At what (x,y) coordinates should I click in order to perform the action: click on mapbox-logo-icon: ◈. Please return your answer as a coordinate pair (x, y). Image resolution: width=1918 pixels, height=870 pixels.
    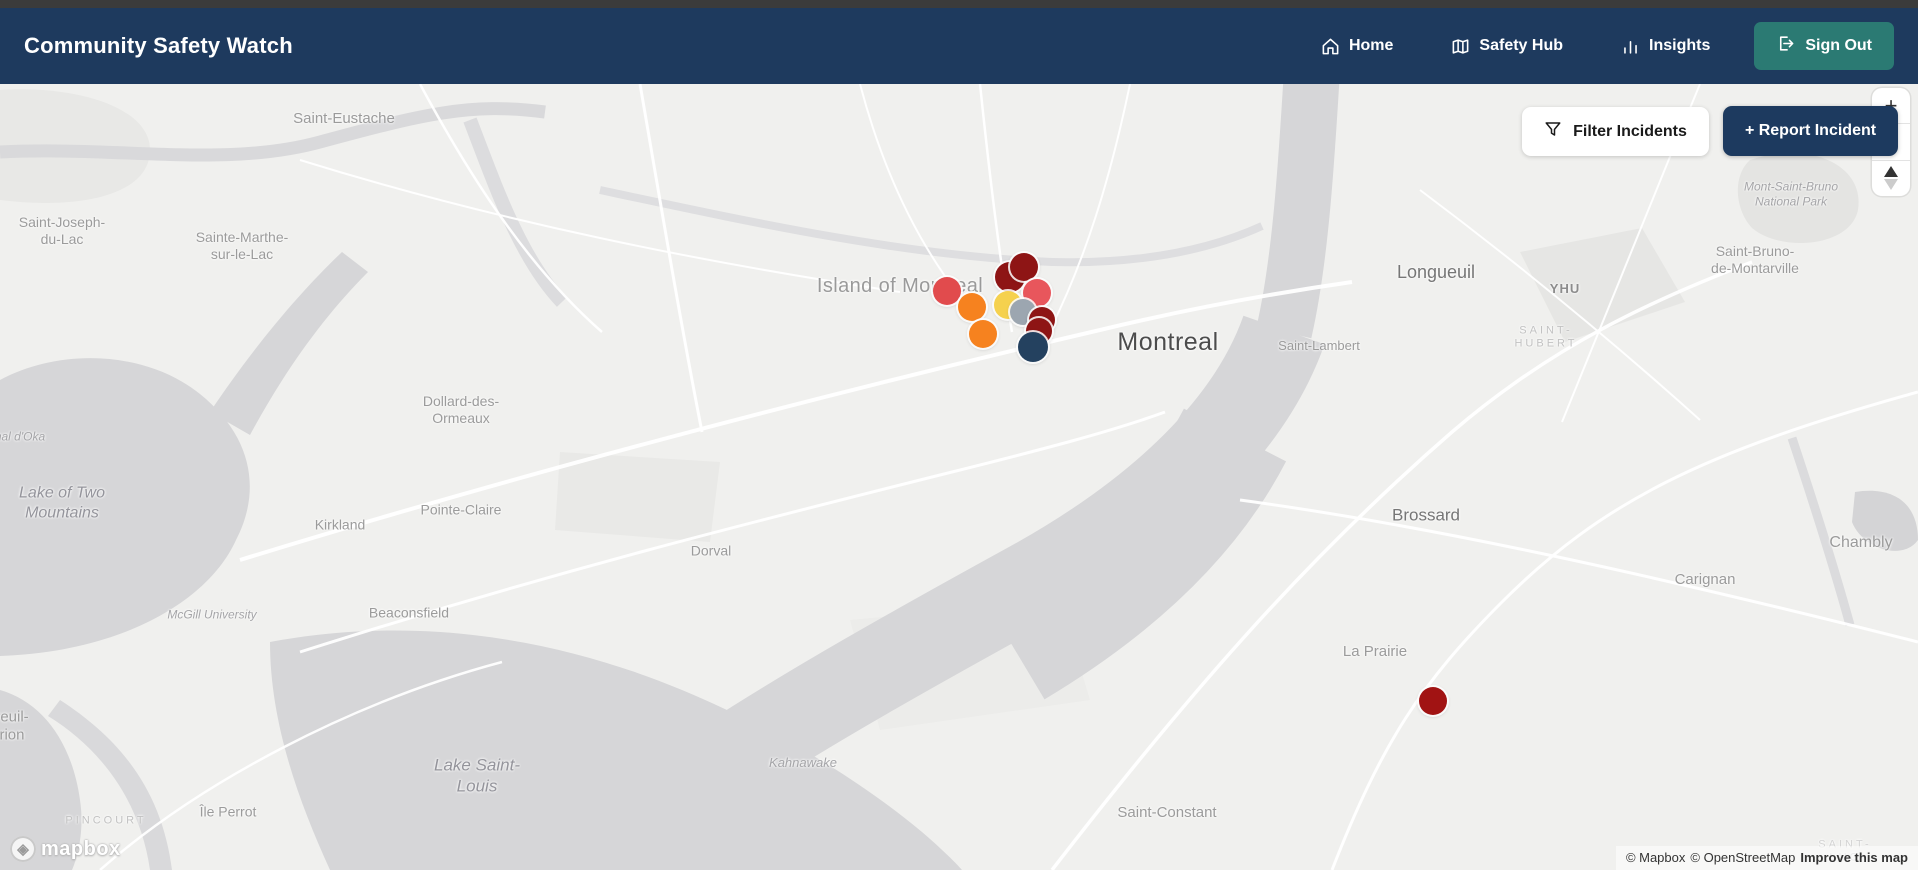
    Looking at the image, I should click on (23, 849).